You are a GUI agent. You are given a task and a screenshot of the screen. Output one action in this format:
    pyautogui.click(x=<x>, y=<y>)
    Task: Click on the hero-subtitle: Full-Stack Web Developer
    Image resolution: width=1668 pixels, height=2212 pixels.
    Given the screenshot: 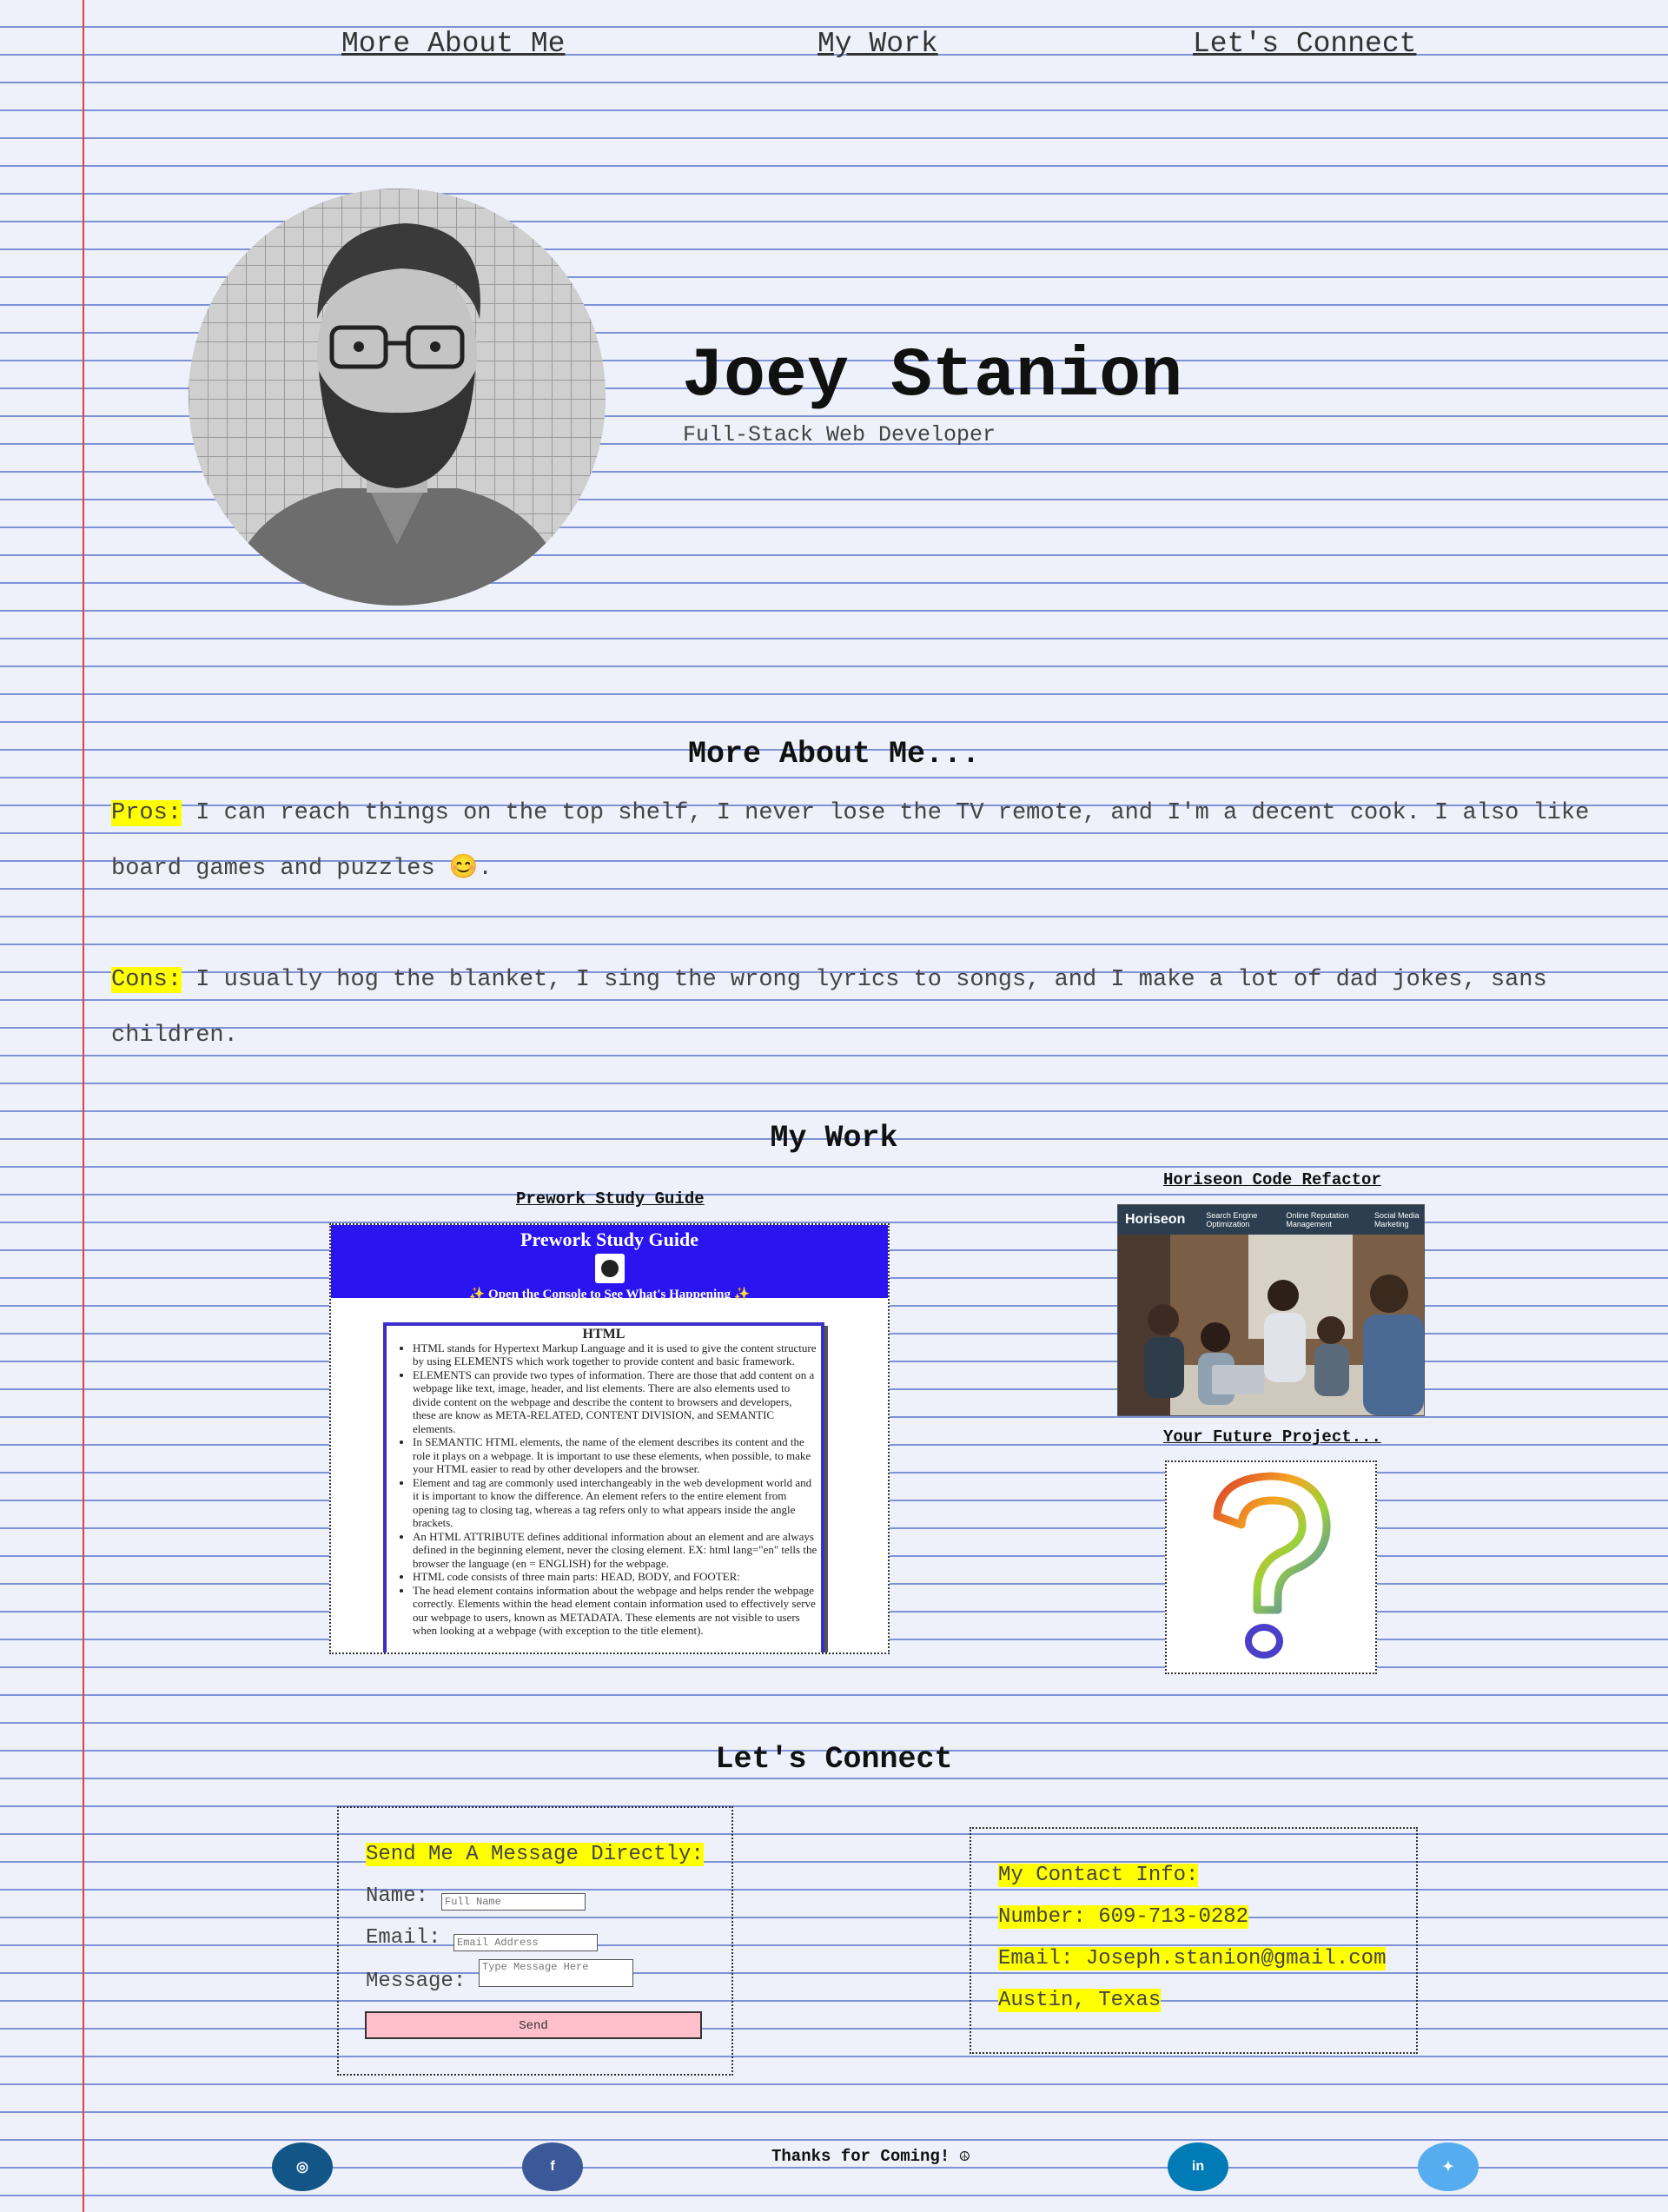 What is the action you would take?
    pyautogui.click(x=839, y=435)
    